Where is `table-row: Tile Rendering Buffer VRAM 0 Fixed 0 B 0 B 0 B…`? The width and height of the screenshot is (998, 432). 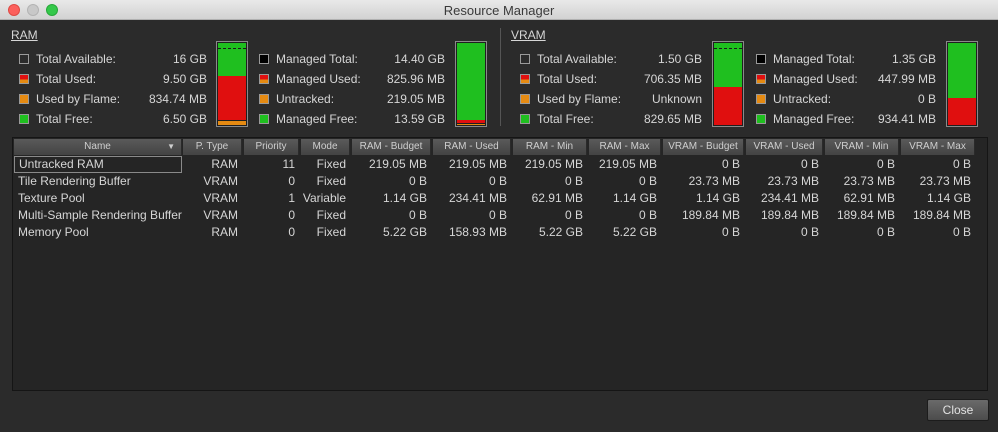 table-row: Tile Rendering Buffer VRAM 0 Fixed 0 B 0 B 0 B… is located at coordinates (501, 181).